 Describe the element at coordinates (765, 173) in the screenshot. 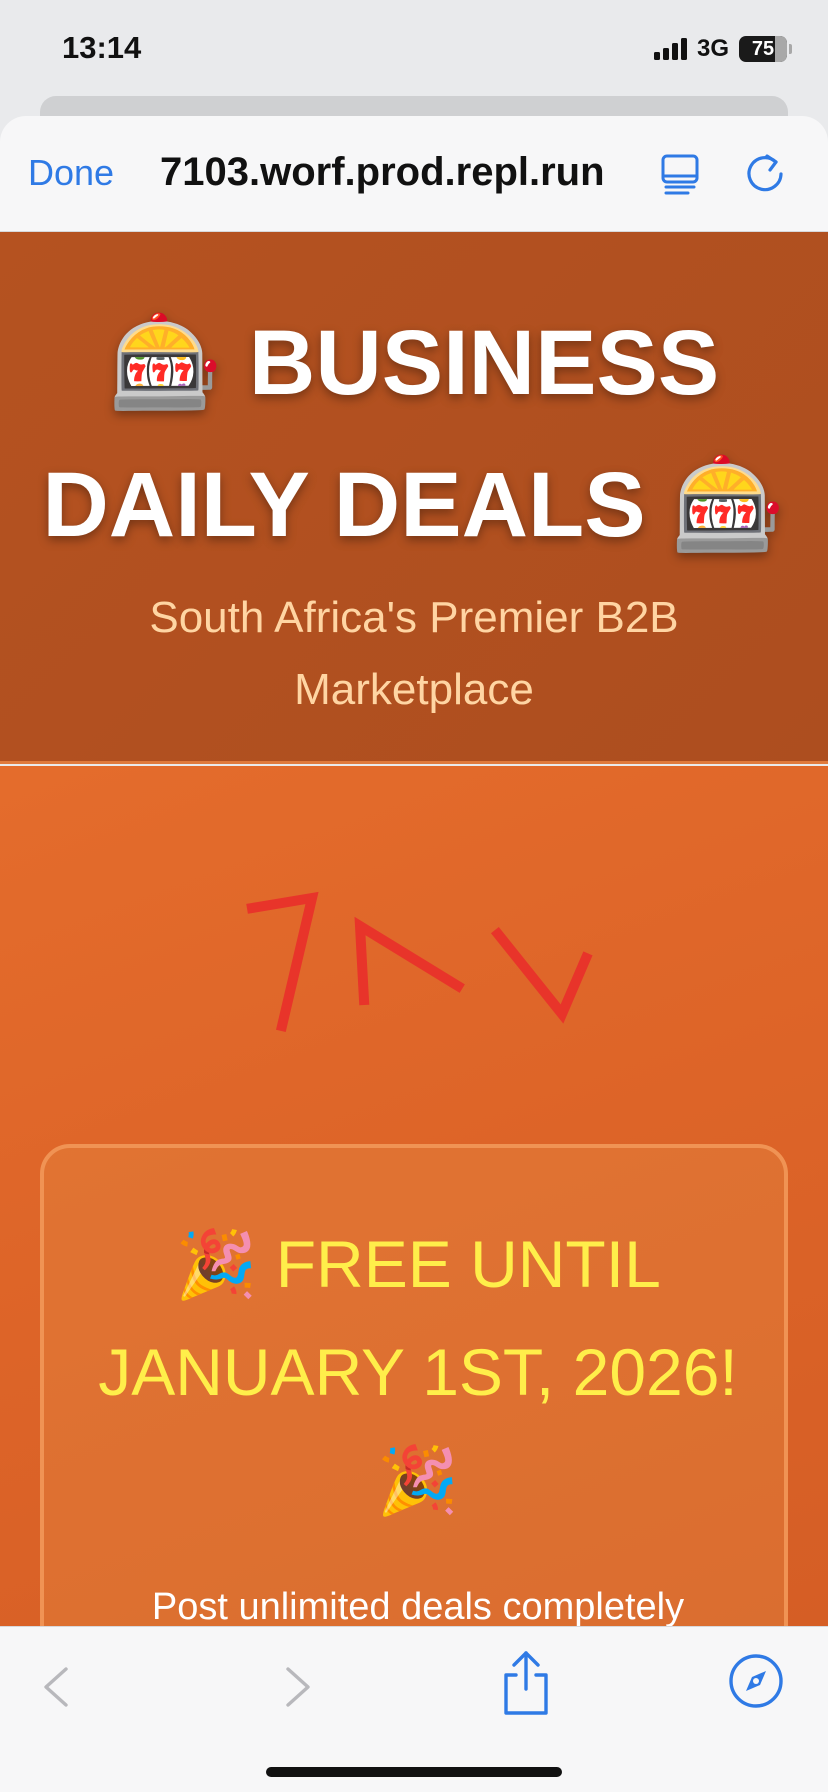

I see `reload-icon` at that location.